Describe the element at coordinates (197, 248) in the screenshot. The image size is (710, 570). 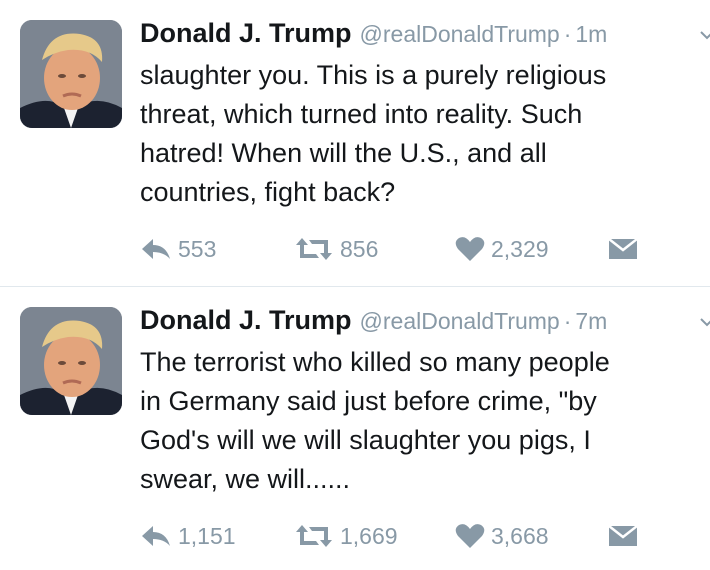
I see `reply-count: 553` at that location.